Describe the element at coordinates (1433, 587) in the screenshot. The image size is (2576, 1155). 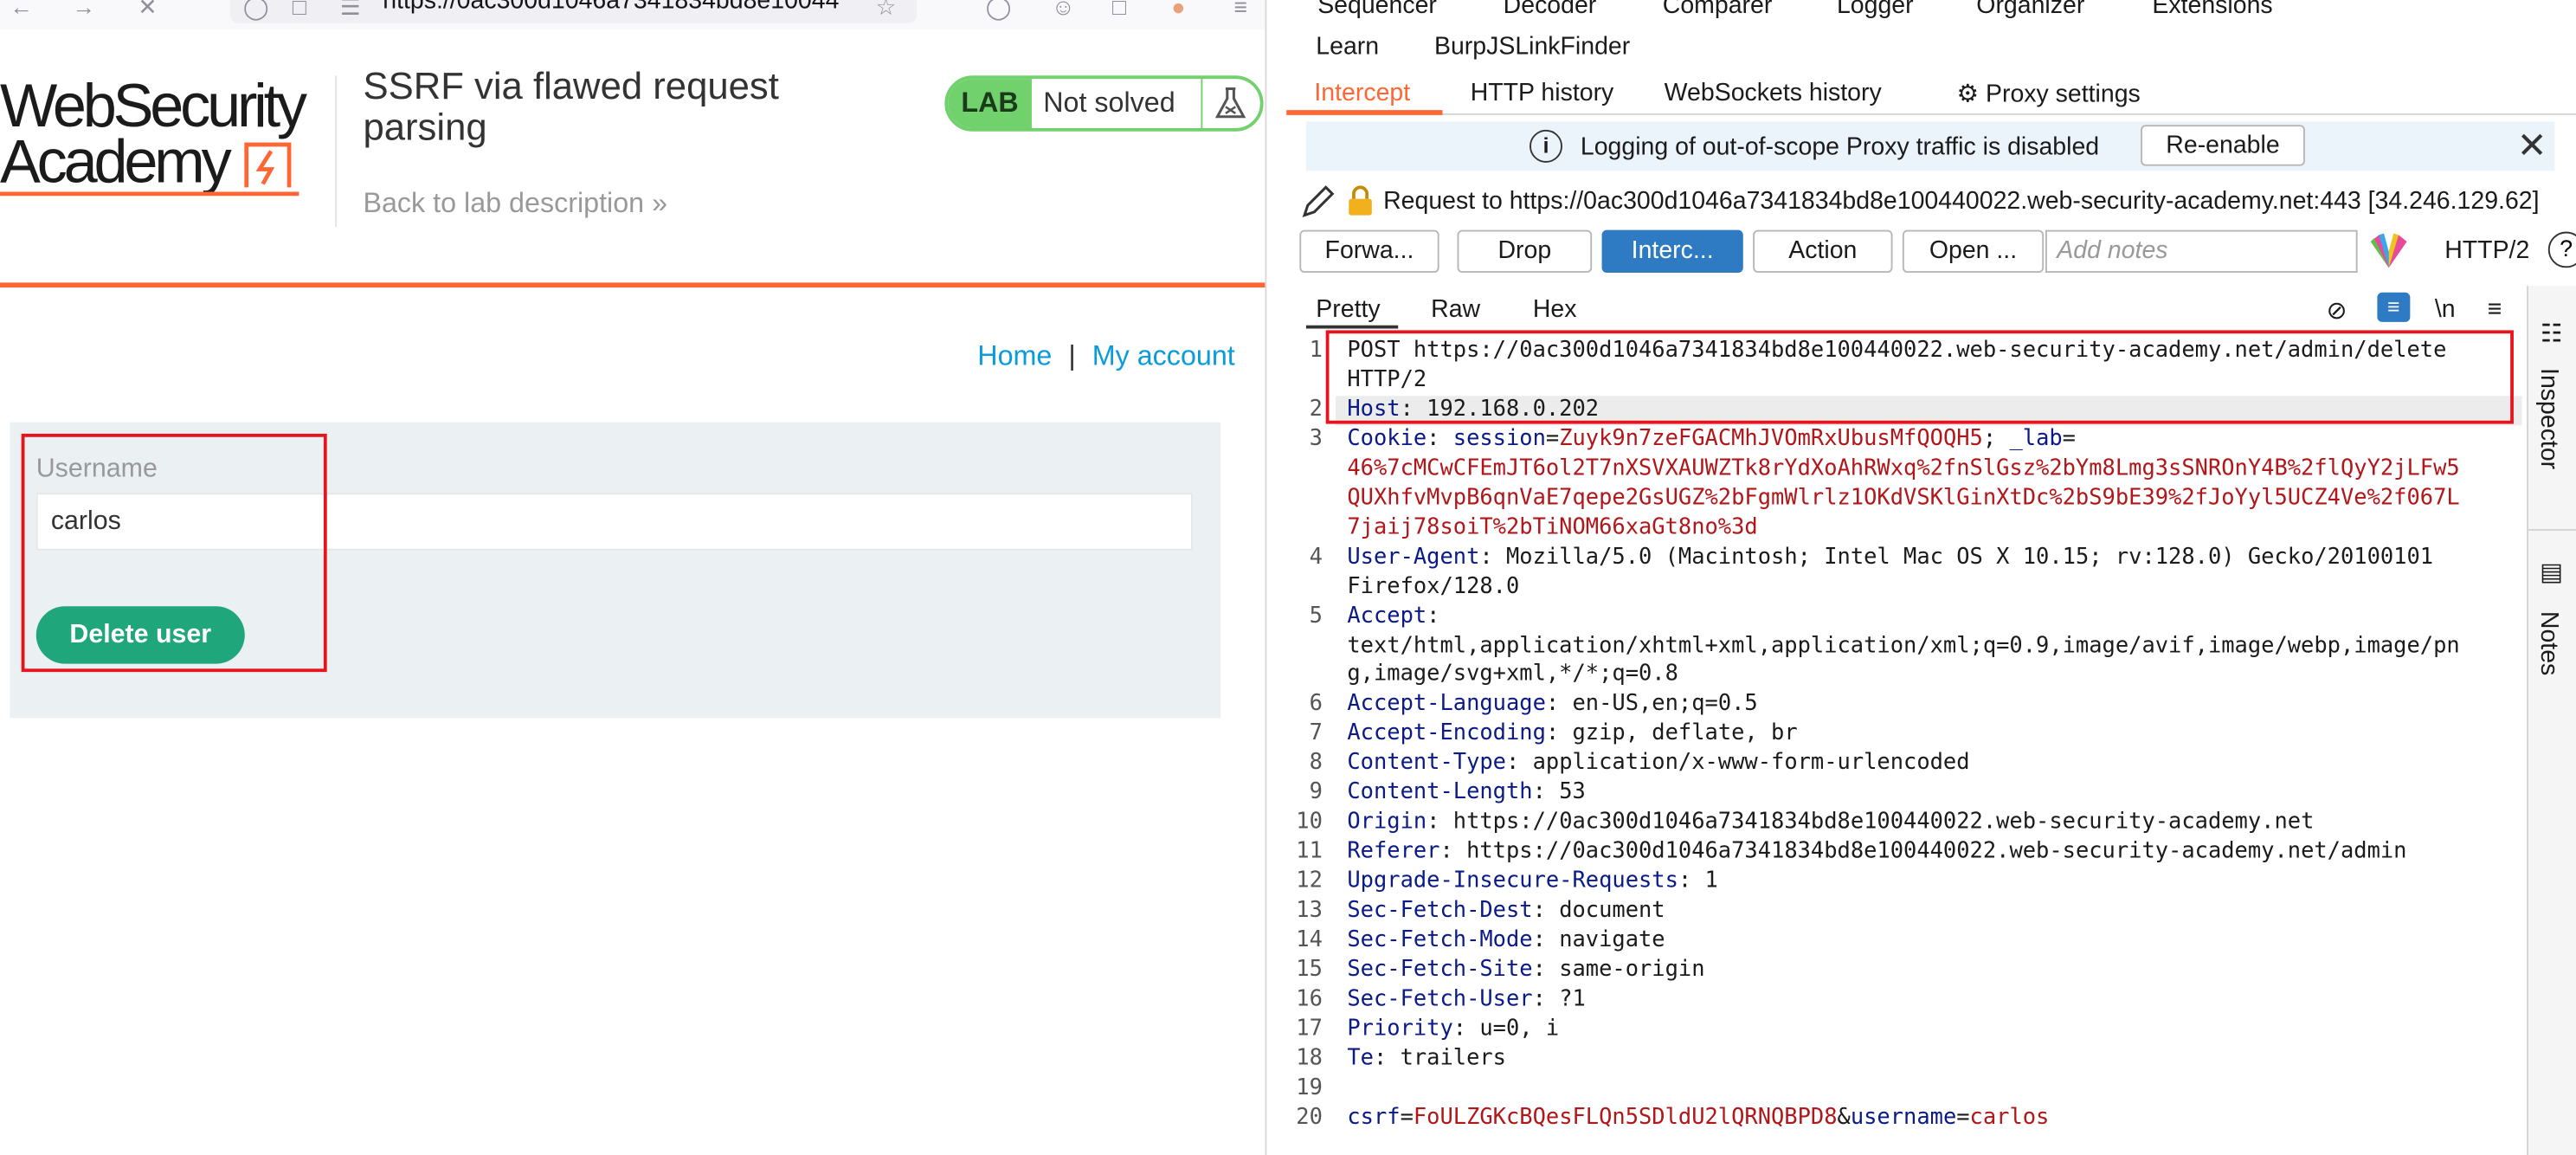
I see `request-text: Firefox/128.0` at that location.